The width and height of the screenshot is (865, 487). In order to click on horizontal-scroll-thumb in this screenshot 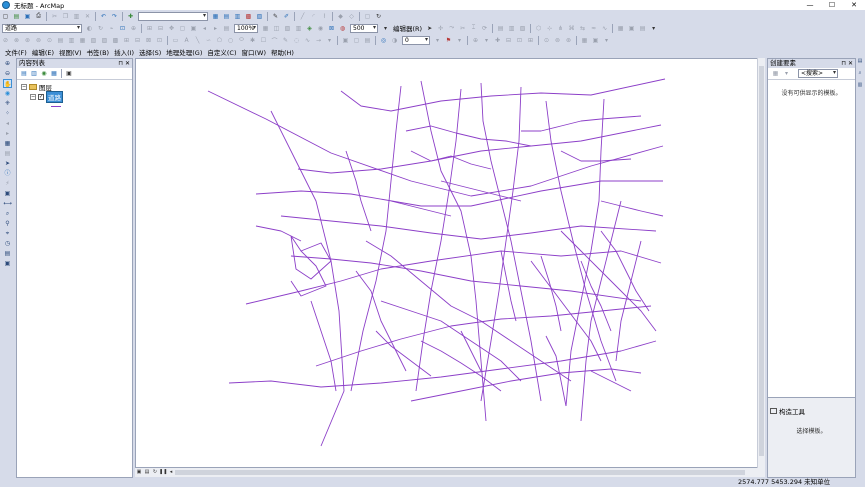, I will do `click(460, 472)`.